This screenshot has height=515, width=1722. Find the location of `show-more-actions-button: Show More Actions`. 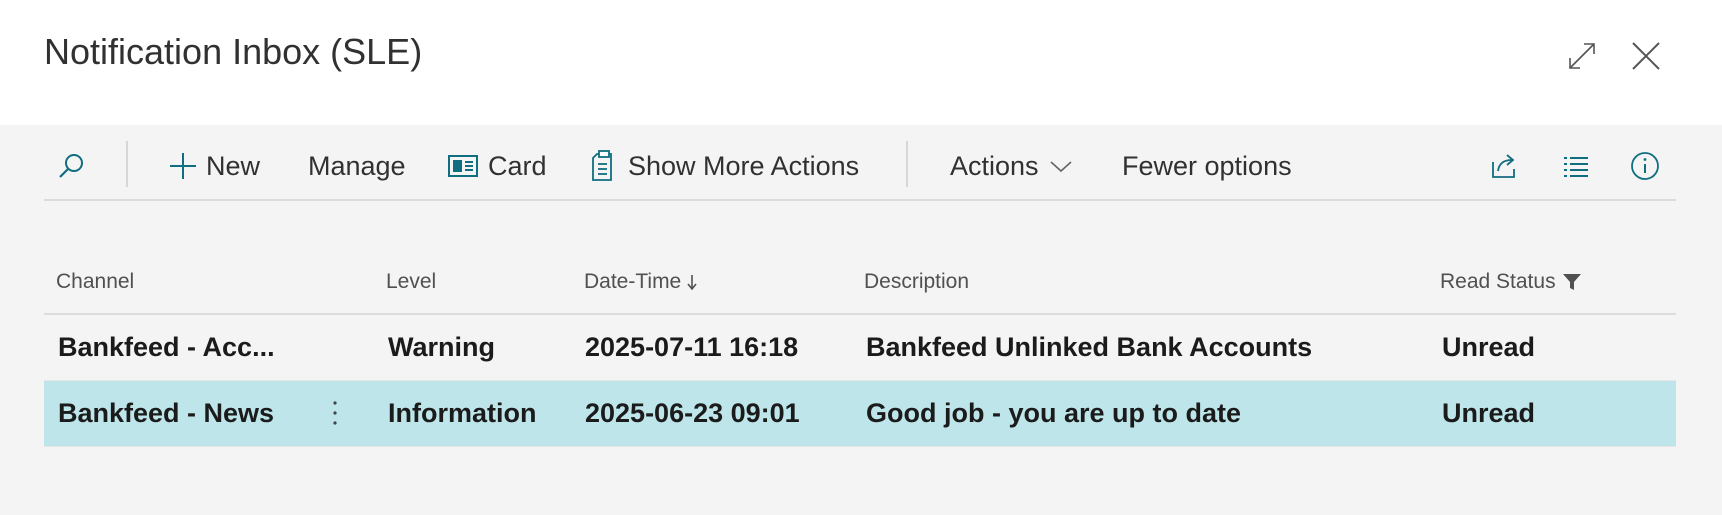

show-more-actions-button: Show More Actions is located at coordinates (724, 166).